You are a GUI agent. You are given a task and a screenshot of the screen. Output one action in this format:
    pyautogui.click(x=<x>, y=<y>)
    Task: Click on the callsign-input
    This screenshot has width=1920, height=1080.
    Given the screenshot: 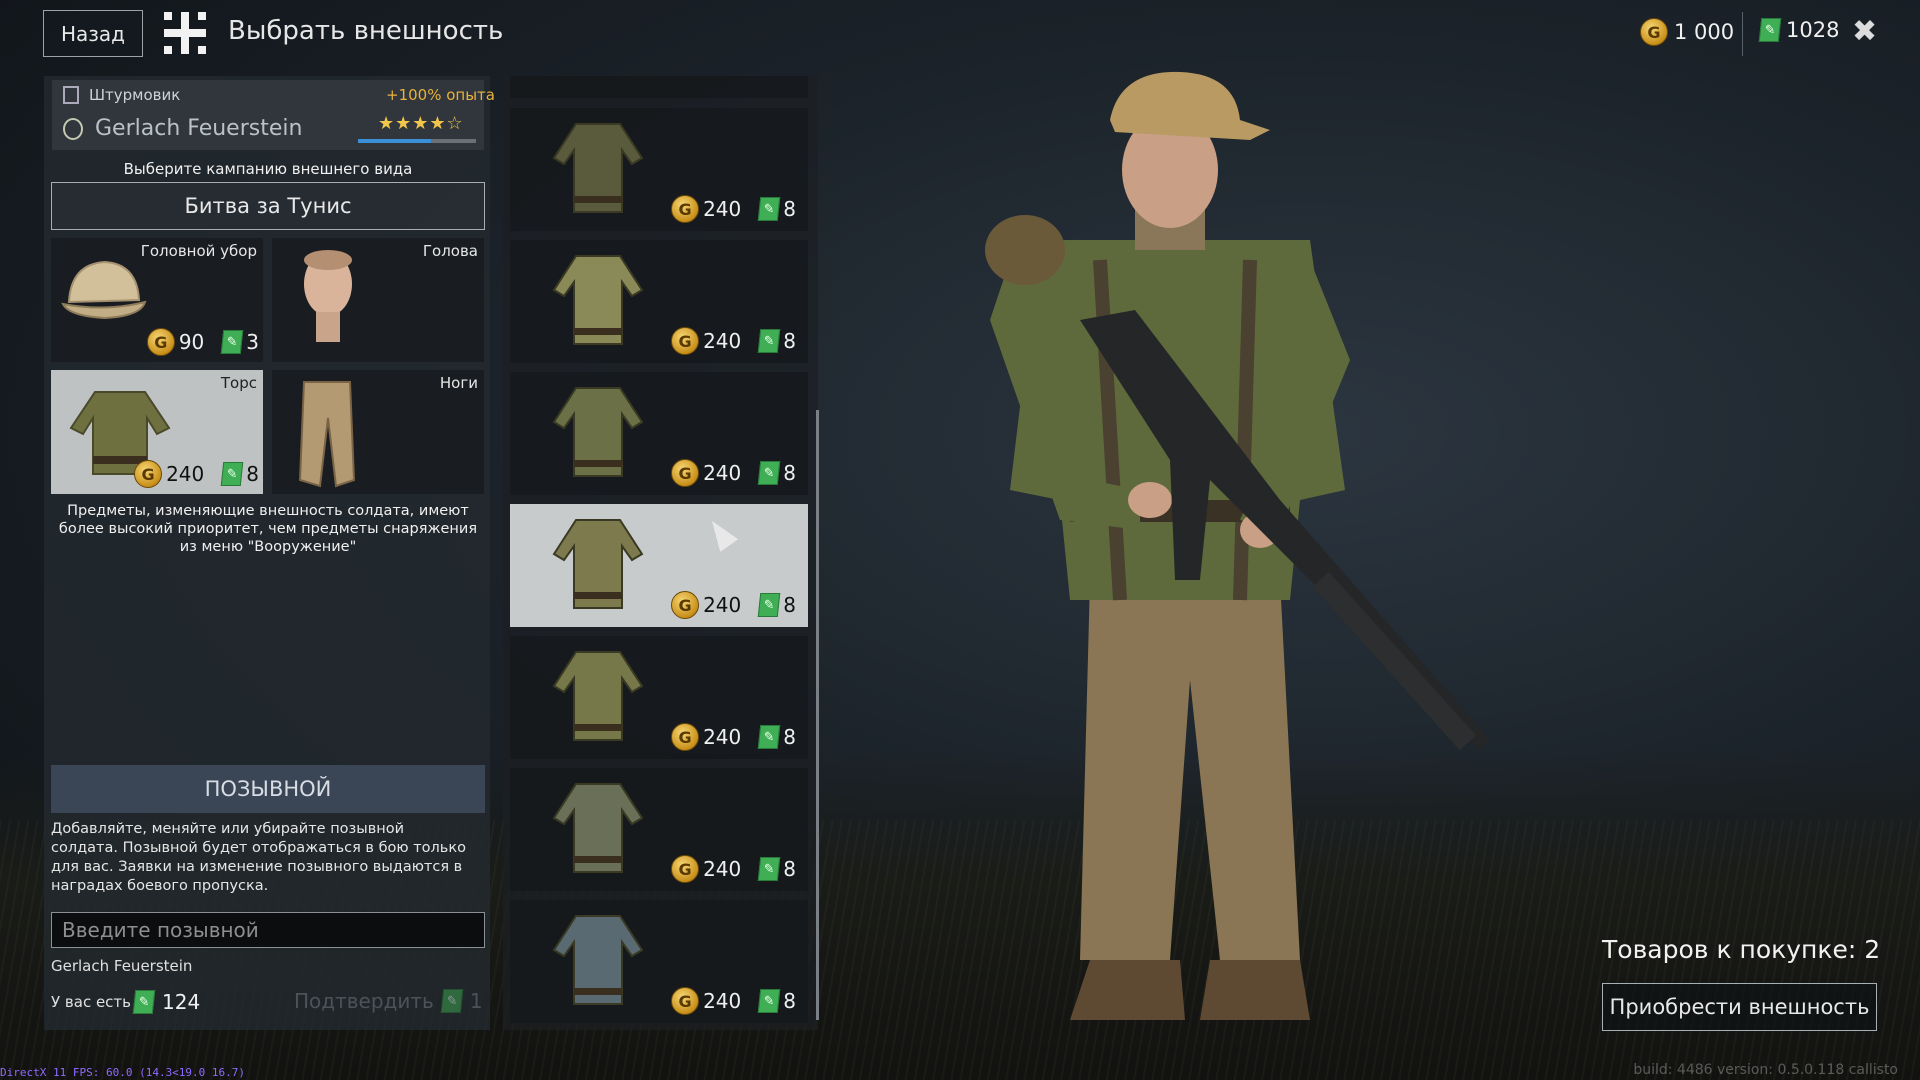 What is the action you would take?
    pyautogui.click(x=268, y=930)
    